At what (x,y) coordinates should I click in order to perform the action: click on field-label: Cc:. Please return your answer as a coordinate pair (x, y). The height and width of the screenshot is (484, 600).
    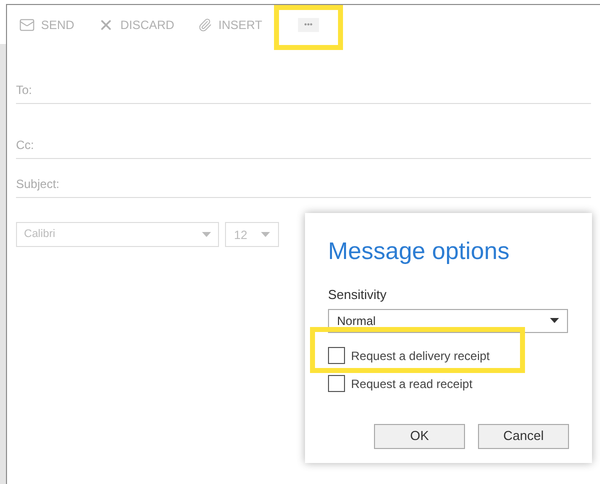
    Looking at the image, I should click on (25, 145).